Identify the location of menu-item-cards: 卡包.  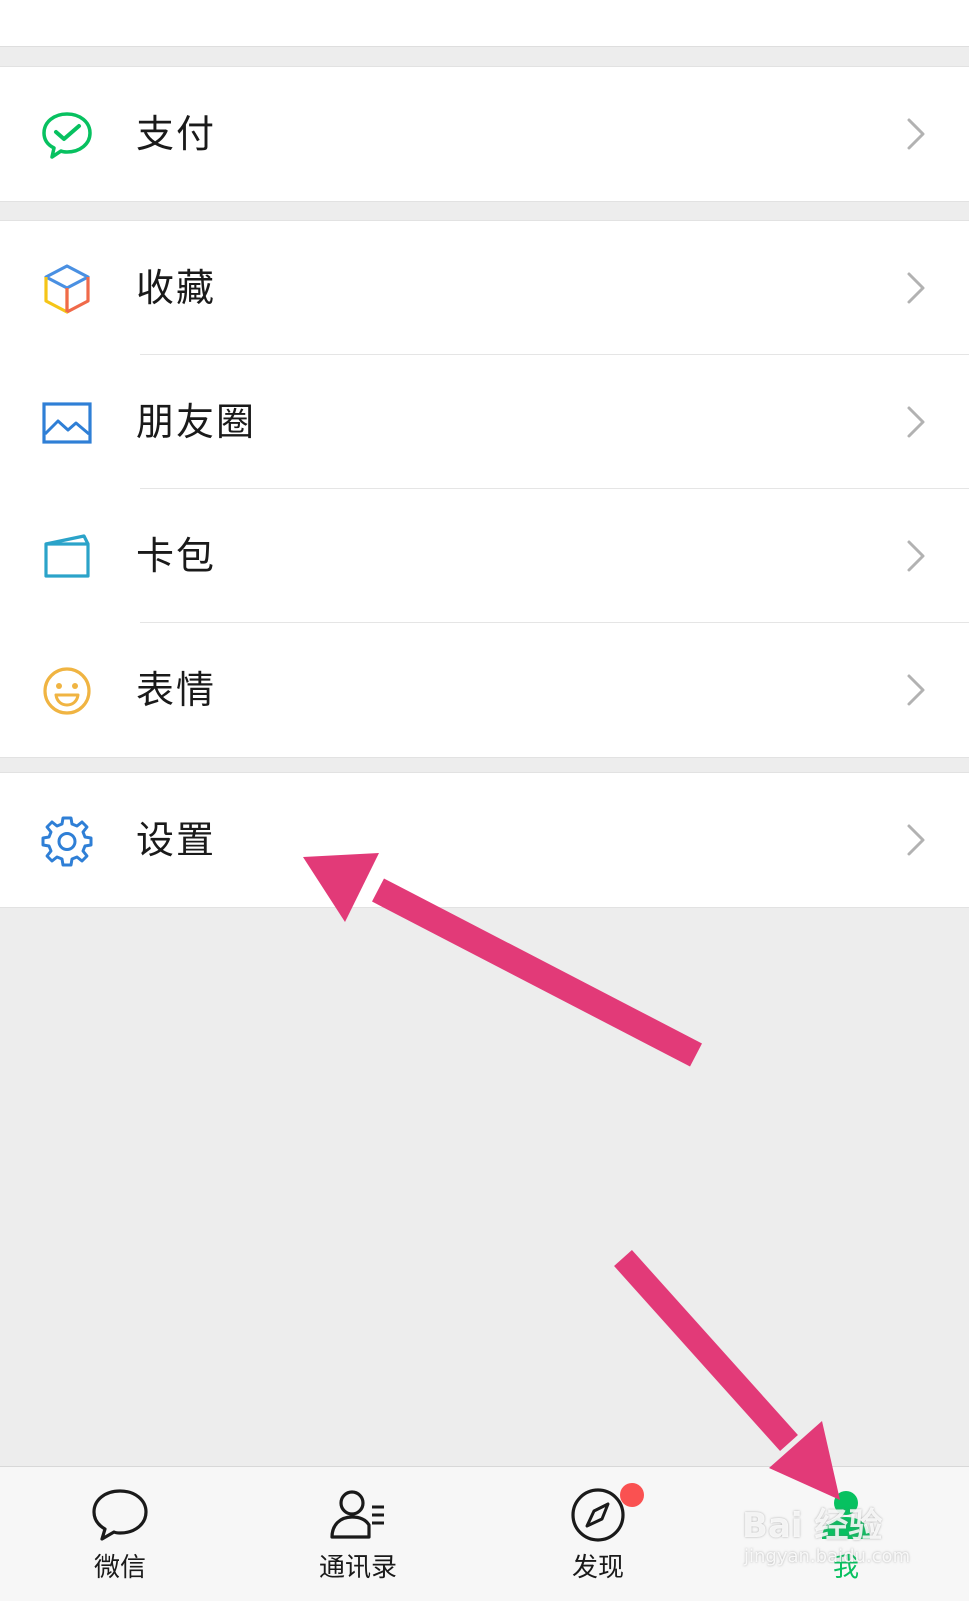
(484, 556).